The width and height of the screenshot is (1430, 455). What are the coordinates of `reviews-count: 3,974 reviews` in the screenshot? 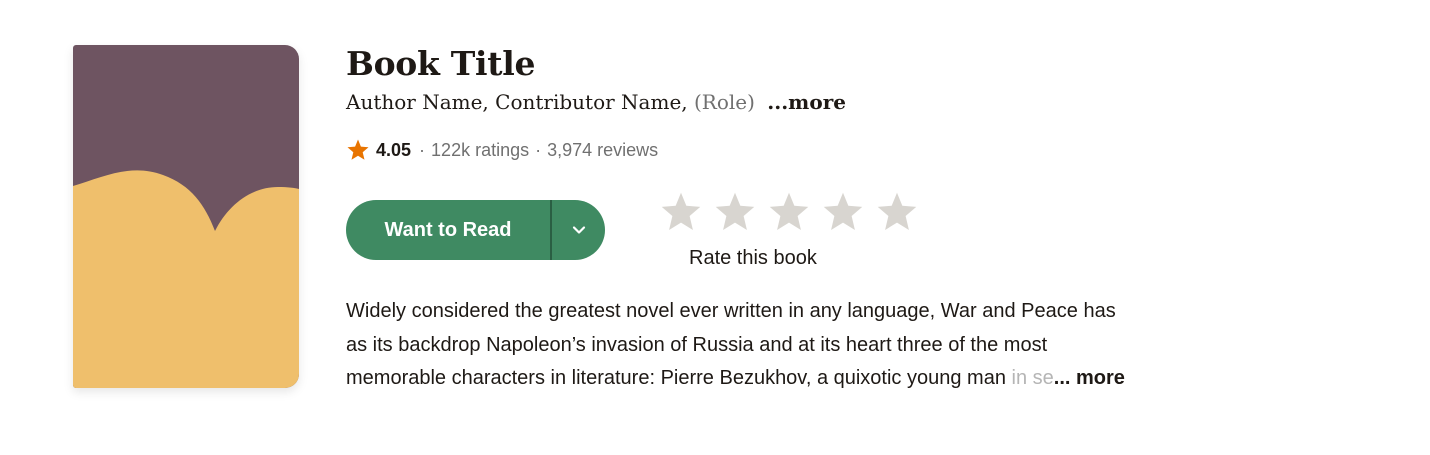 It's located at (602, 150).